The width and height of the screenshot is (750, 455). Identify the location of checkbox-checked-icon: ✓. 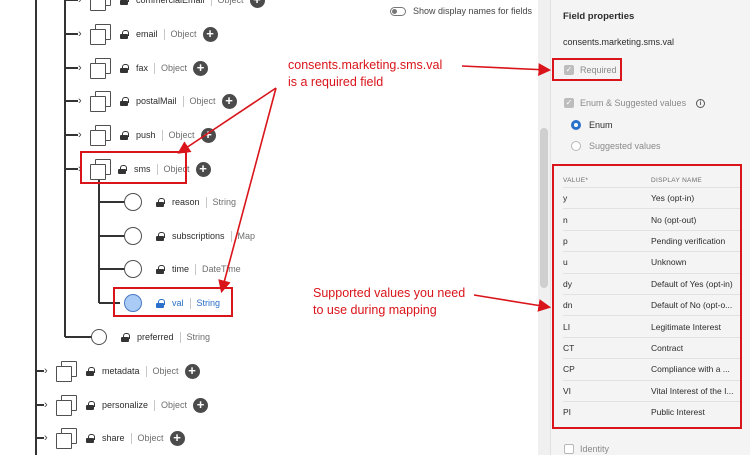
(569, 103).